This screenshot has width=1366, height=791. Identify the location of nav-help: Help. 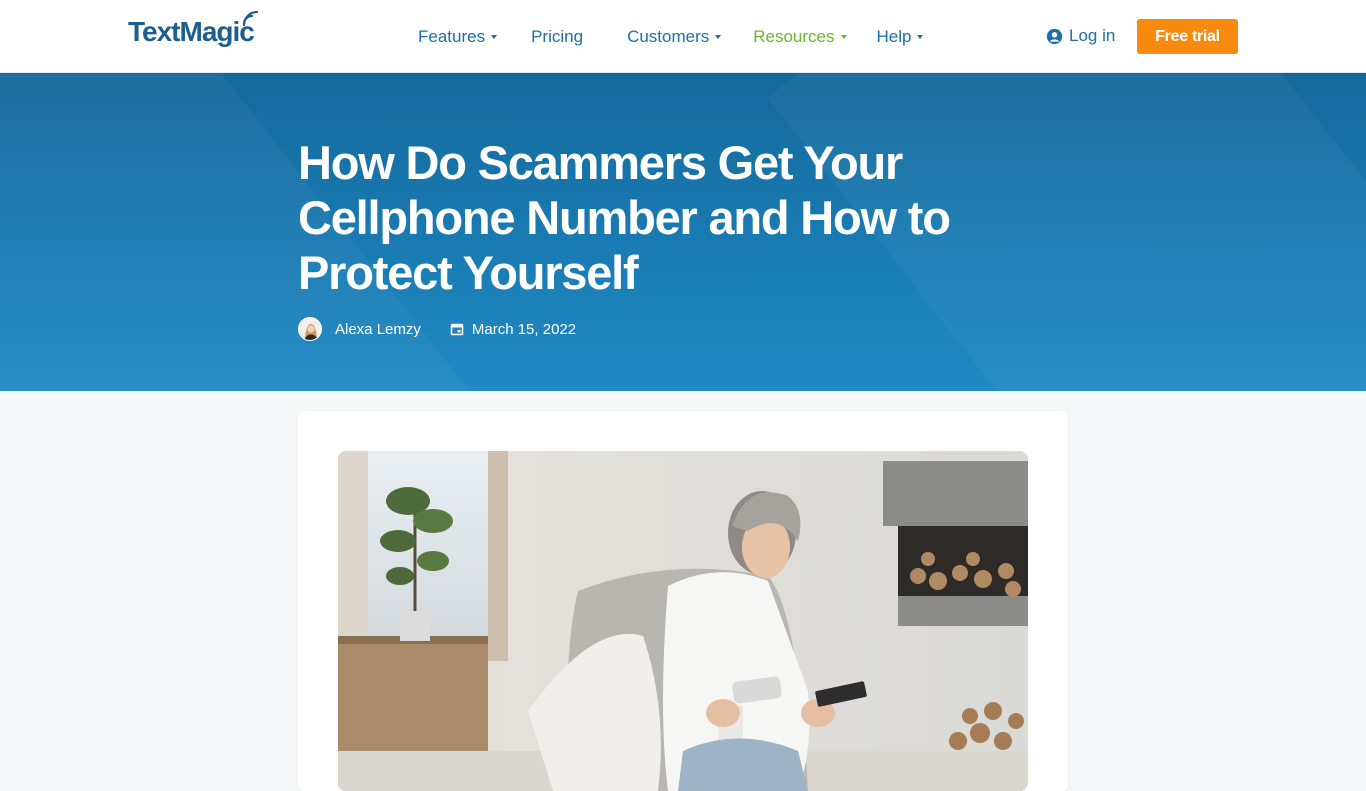
(900, 37).